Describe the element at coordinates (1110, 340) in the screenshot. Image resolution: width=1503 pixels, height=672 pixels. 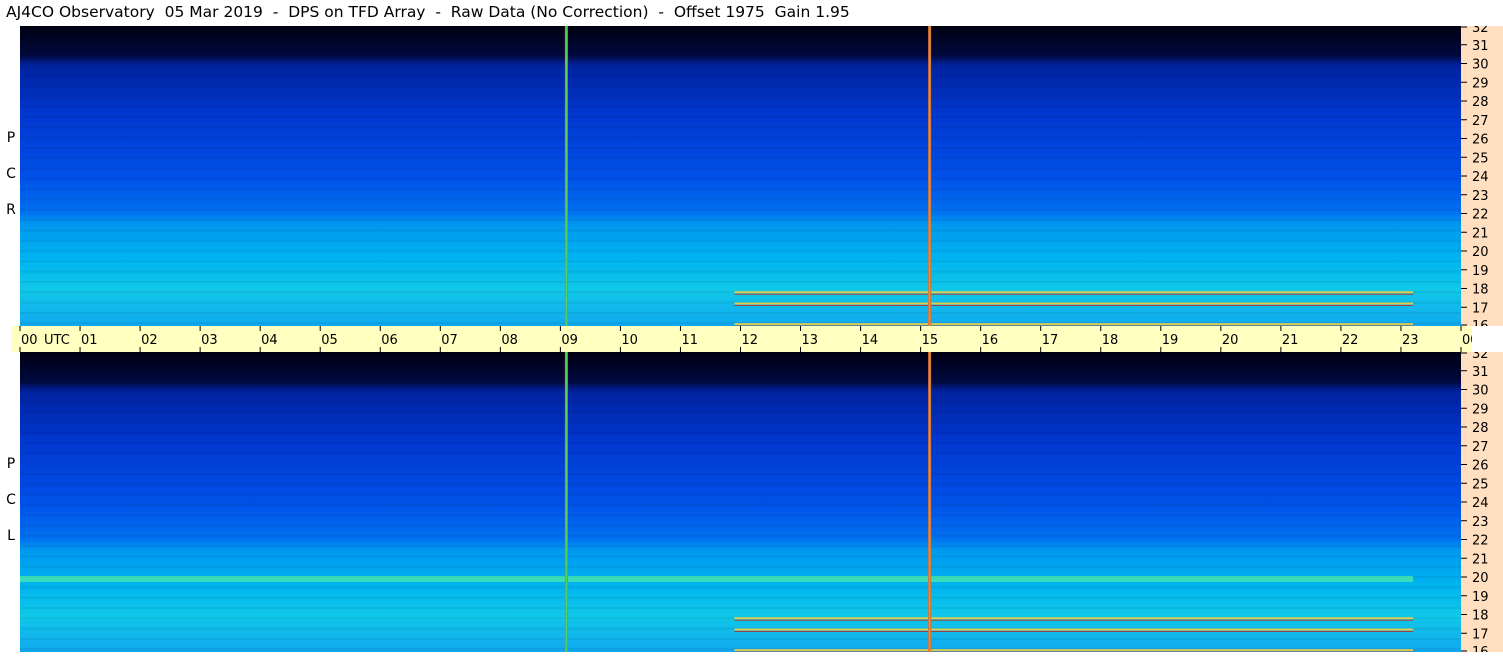
I see `time-tick-label: 18` at that location.